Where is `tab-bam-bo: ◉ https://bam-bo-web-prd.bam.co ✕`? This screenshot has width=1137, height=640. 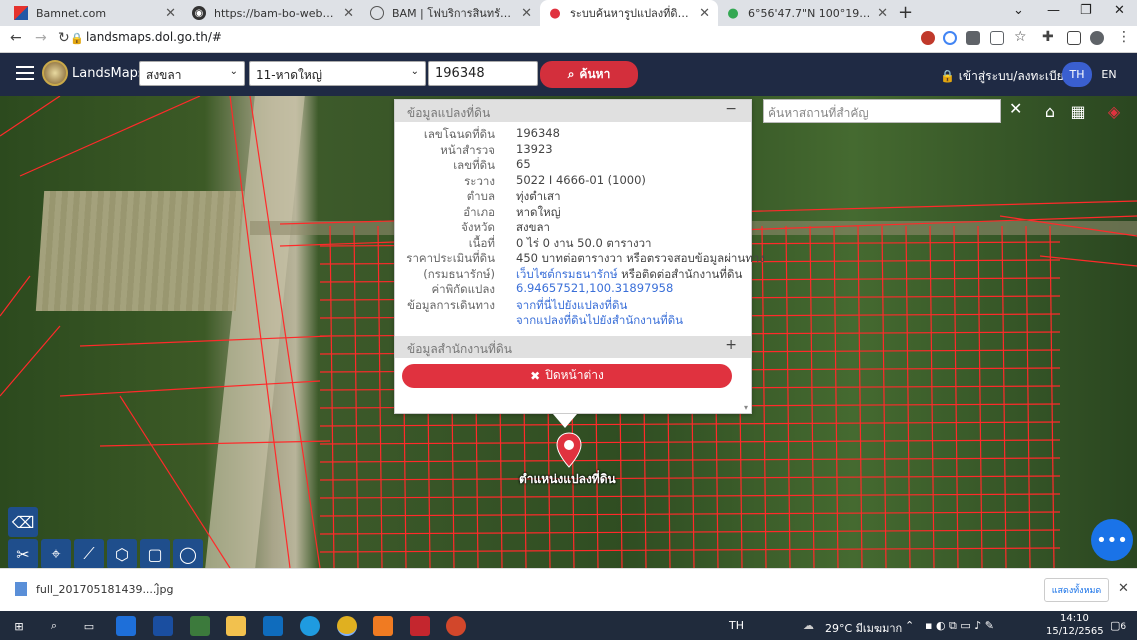 tab-bam-bo: ◉ https://bam-bo-web-prd.bam.co ✕ is located at coordinates (273, 13).